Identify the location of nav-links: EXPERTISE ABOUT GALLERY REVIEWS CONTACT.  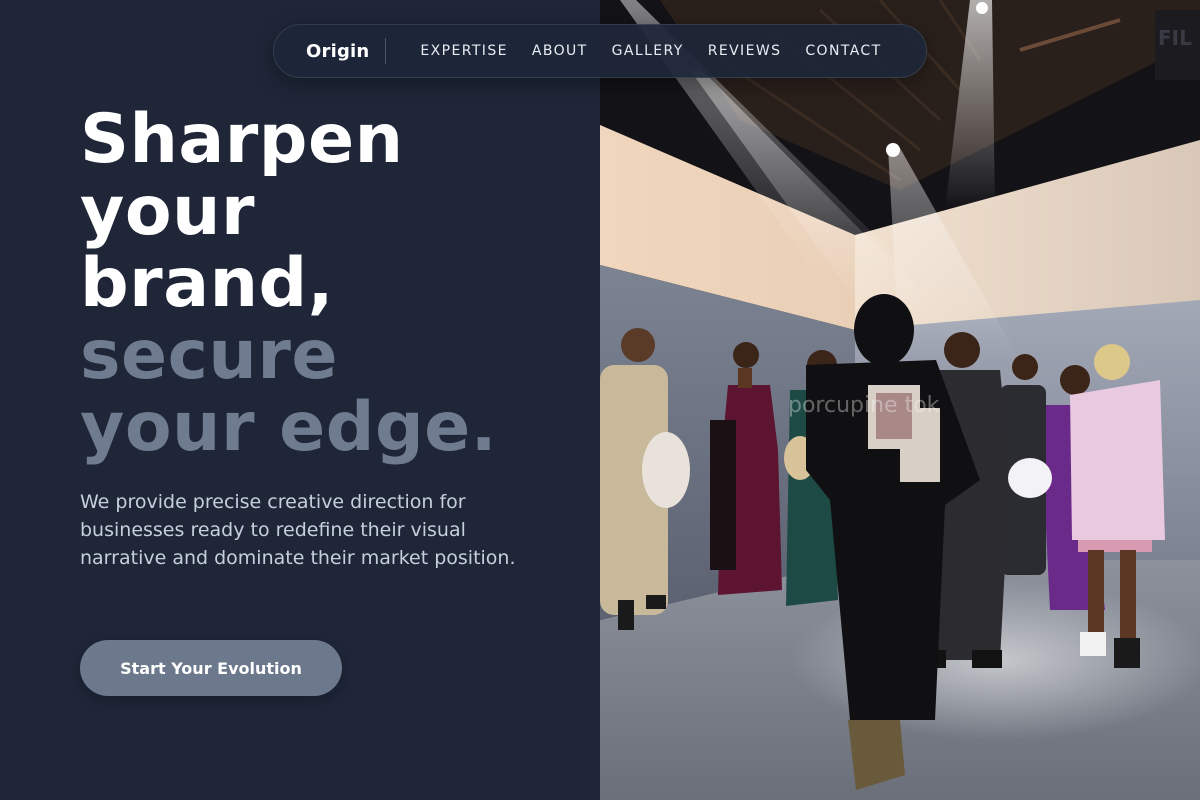
(650, 51).